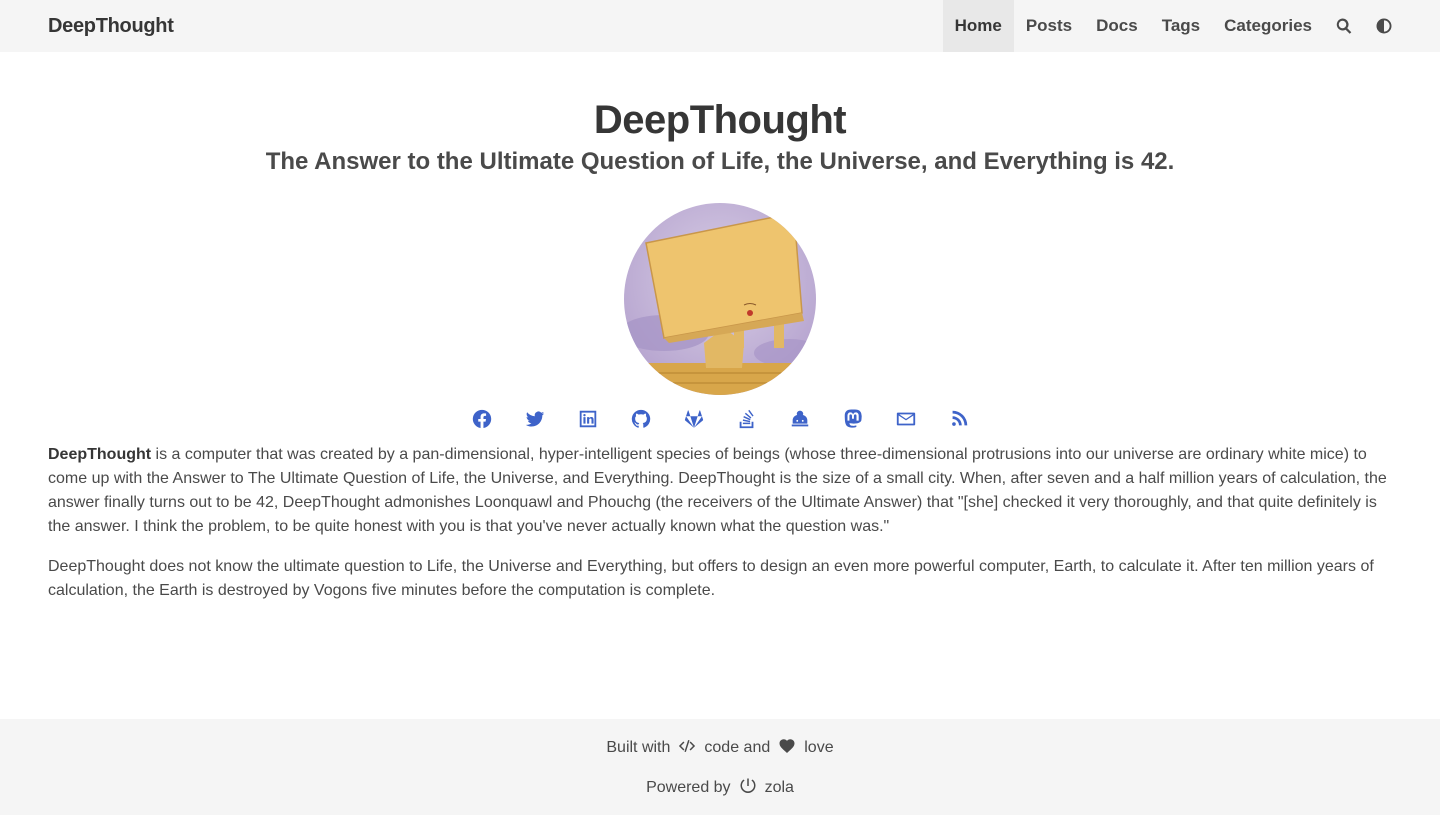 This screenshot has width=1440, height=815. I want to click on search-icon, so click(1344, 26).